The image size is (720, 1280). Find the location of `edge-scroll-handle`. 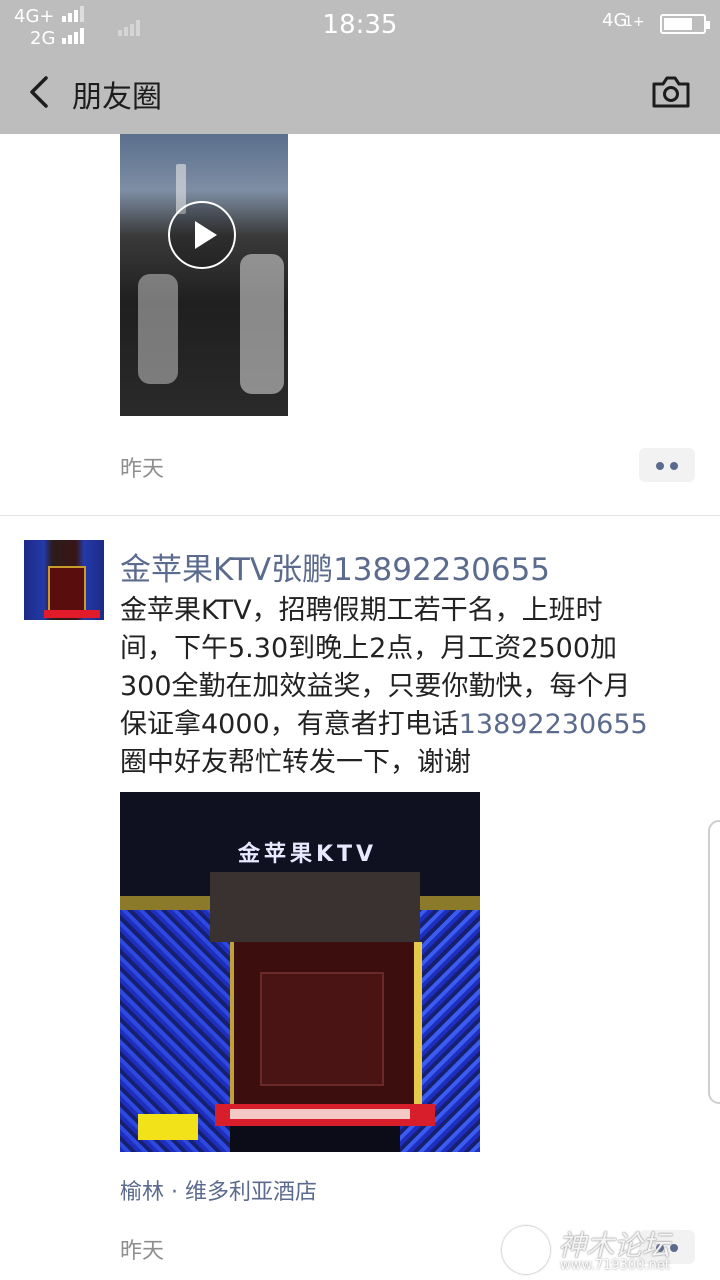

edge-scroll-handle is located at coordinates (714, 962).